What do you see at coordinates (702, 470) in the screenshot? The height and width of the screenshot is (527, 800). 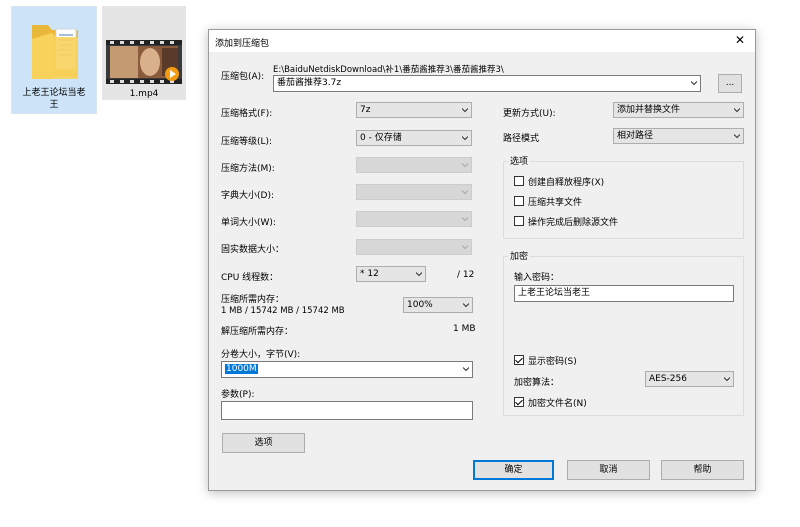 I see `help-button: 帮助` at bounding box center [702, 470].